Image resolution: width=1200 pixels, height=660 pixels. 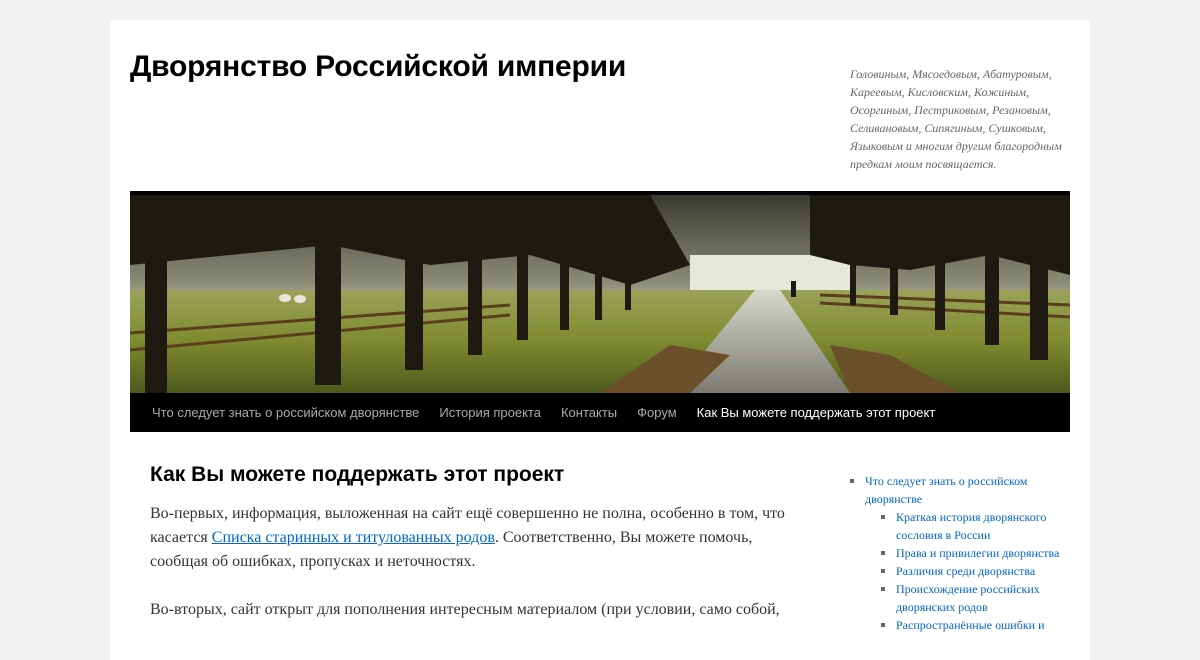 What do you see at coordinates (353, 537) in the screenshot?
I see `families-list-link: Списка старинных и титулованных родов` at bounding box center [353, 537].